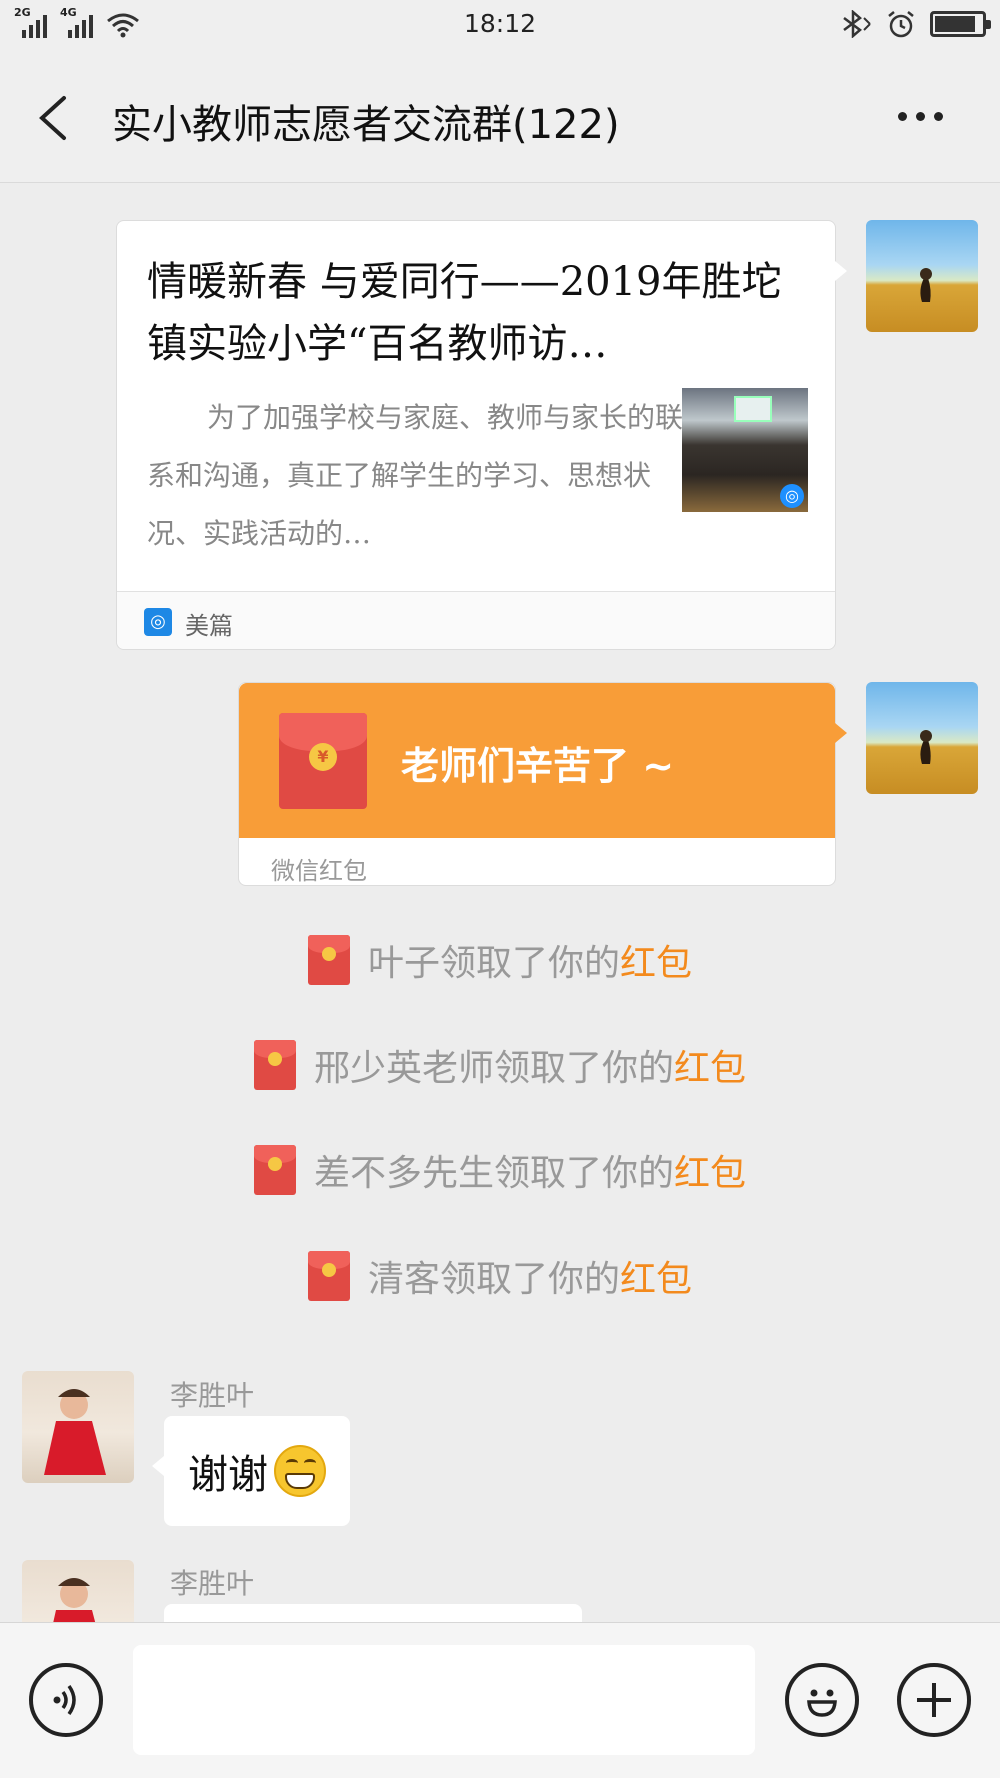  I want to click on more-dots-icon, so click(902, 116).